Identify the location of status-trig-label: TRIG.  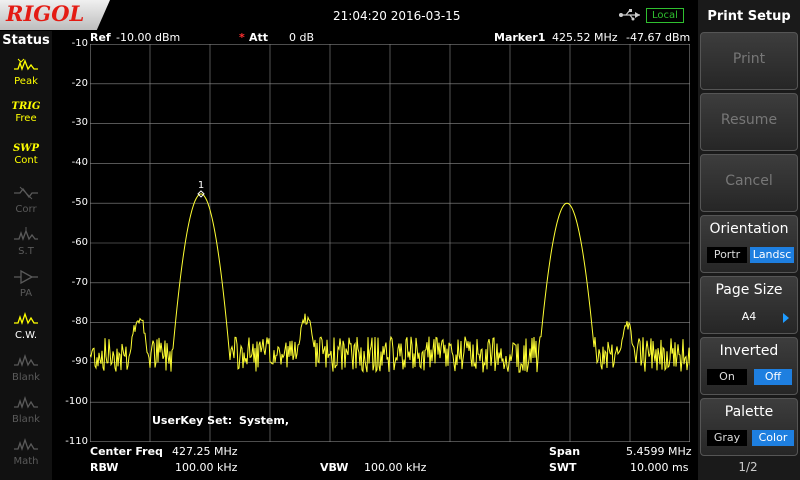
(26, 106).